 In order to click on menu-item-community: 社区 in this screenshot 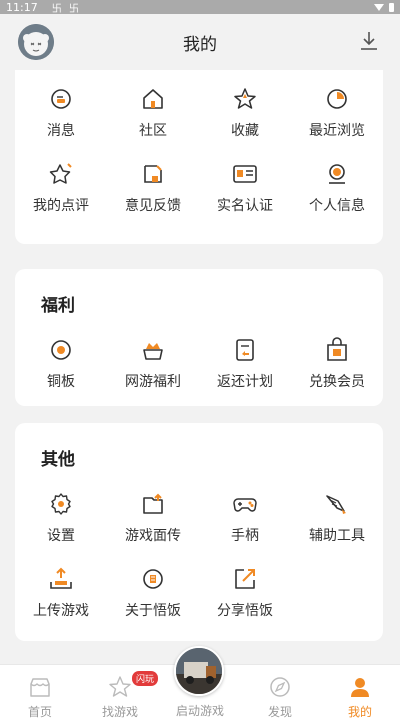, I will do `click(153, 113)`.